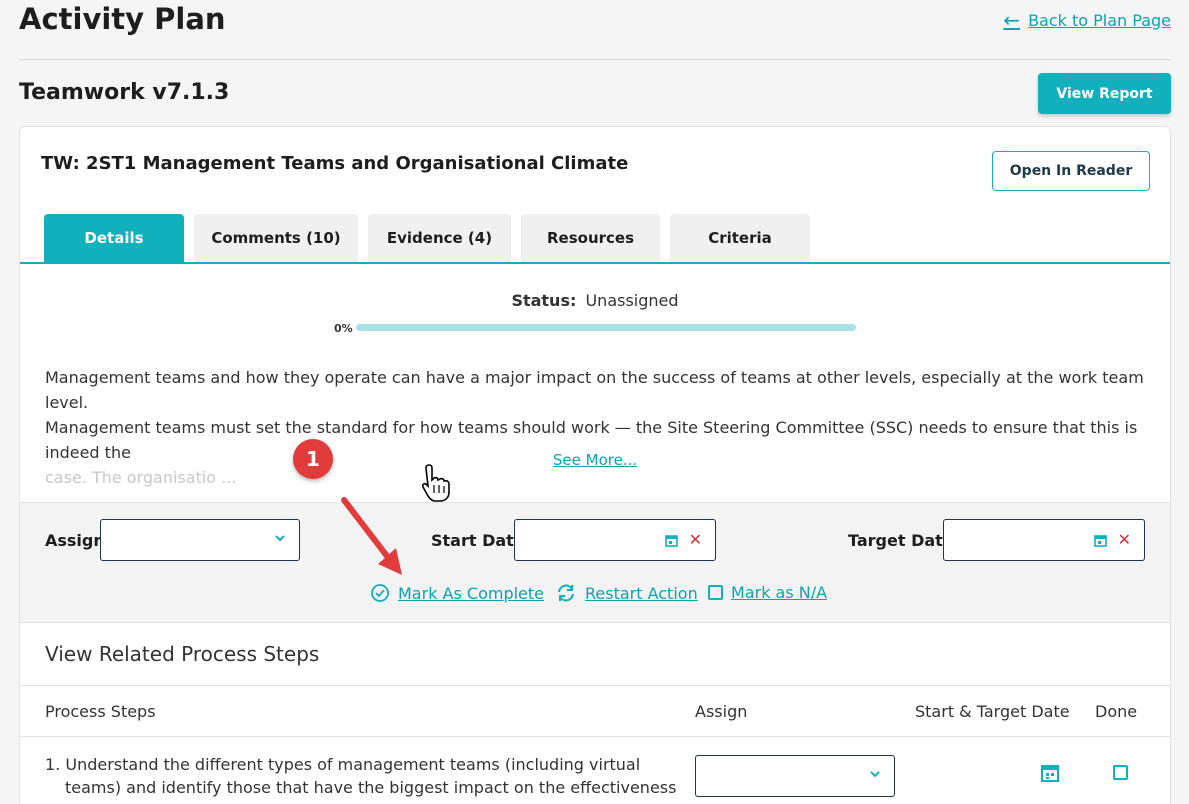 The image size is (1189, 804). I want to click on mark-na-label: Mark as N/A, so click(779, 592).